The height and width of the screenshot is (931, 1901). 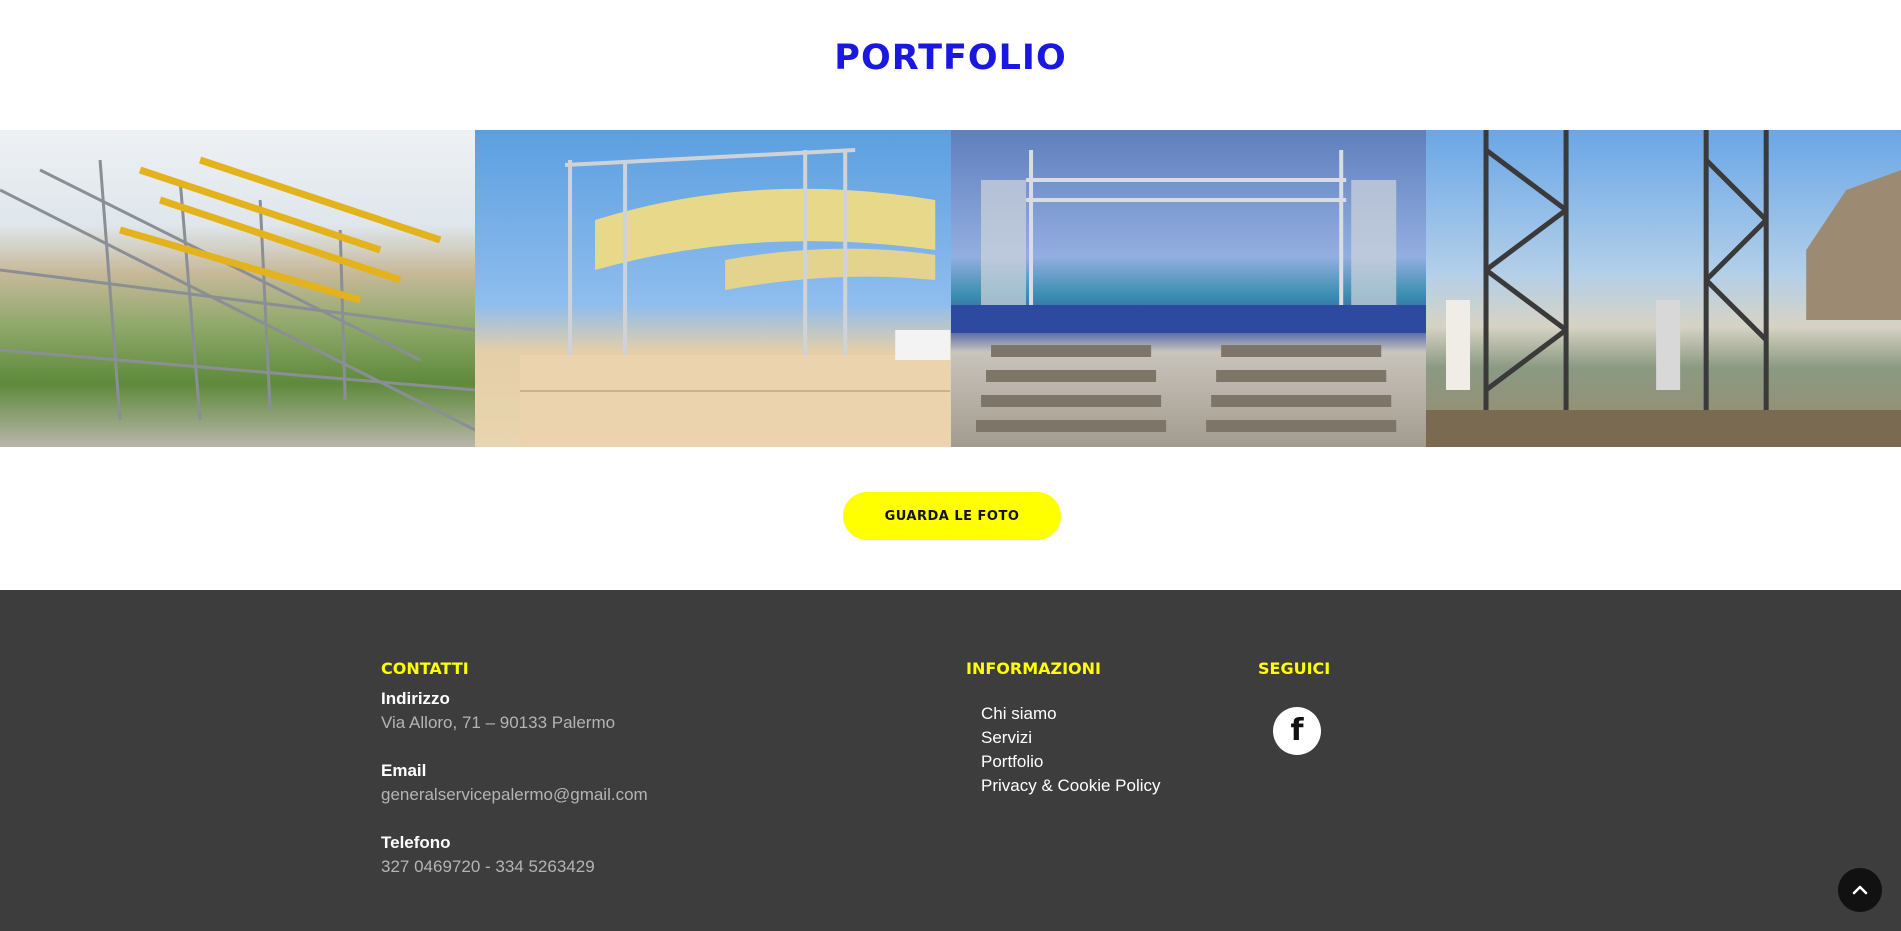 I want to click on phone-label: Telefono, so click(x=416, y=842).